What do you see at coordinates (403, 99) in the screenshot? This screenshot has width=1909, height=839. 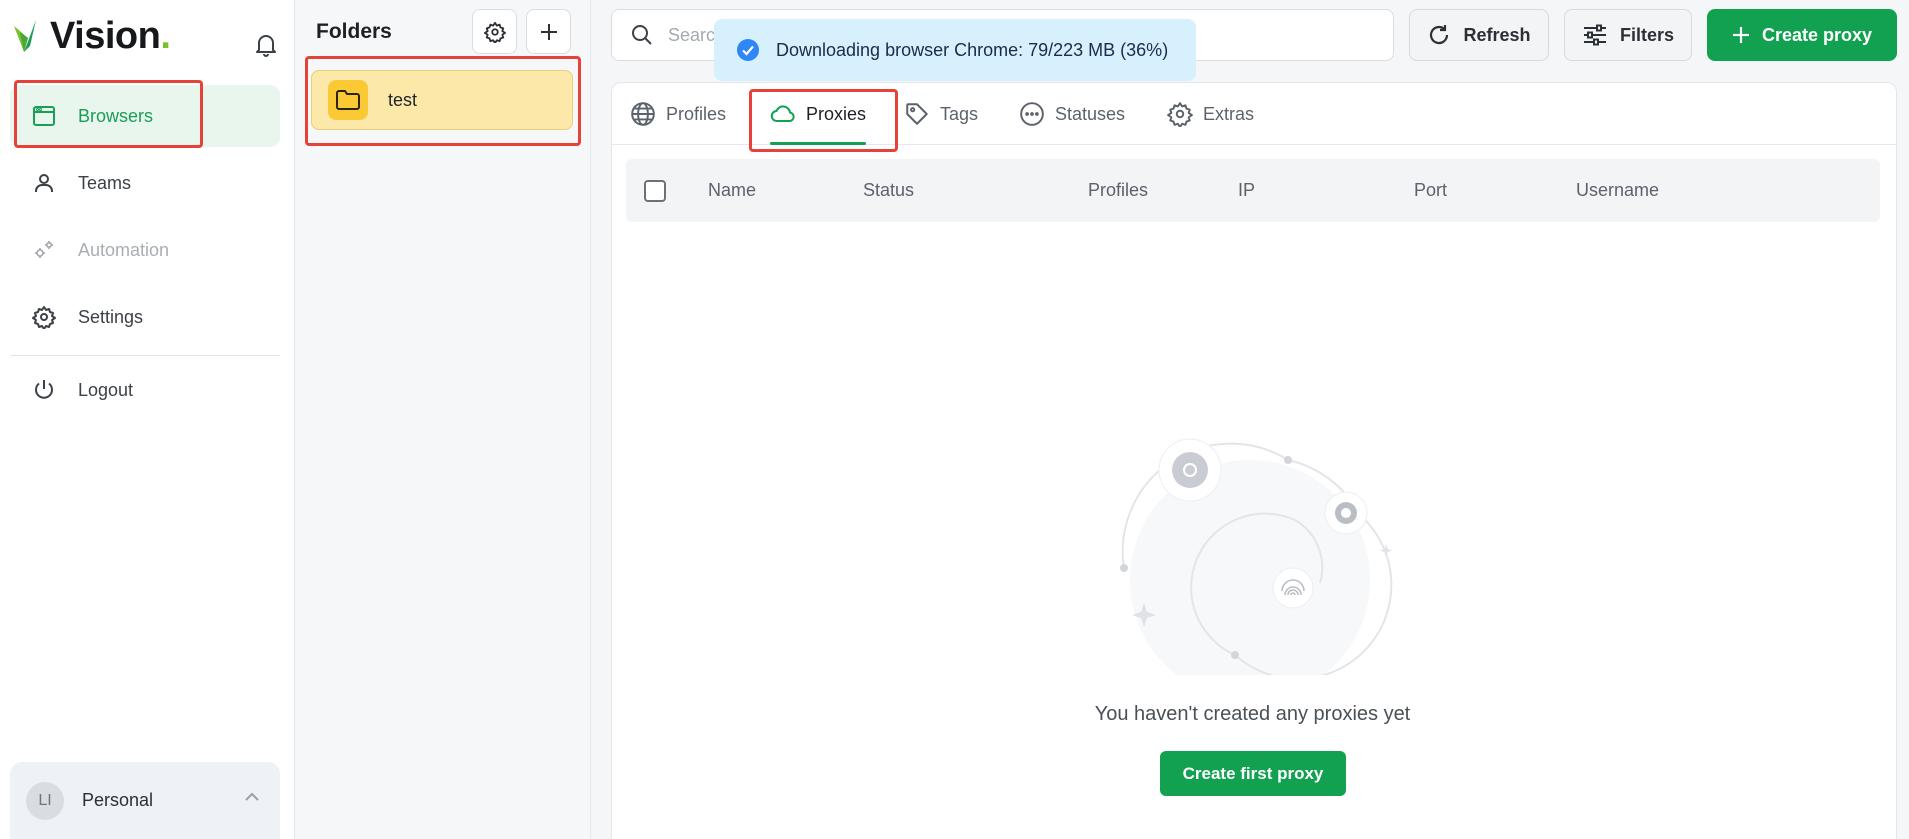 I see `folder-name: test` at bounding box center [403, 99].